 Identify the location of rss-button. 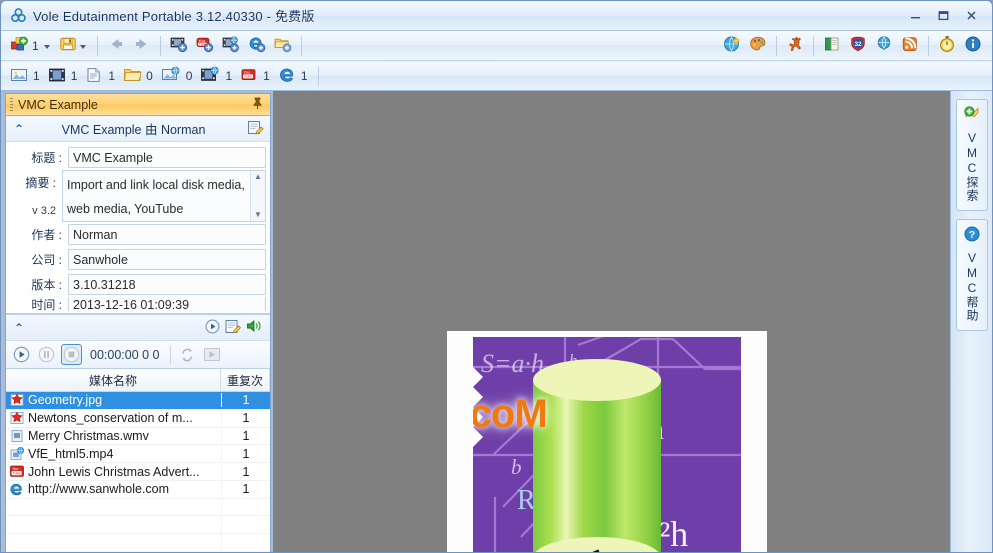
(910, 46).